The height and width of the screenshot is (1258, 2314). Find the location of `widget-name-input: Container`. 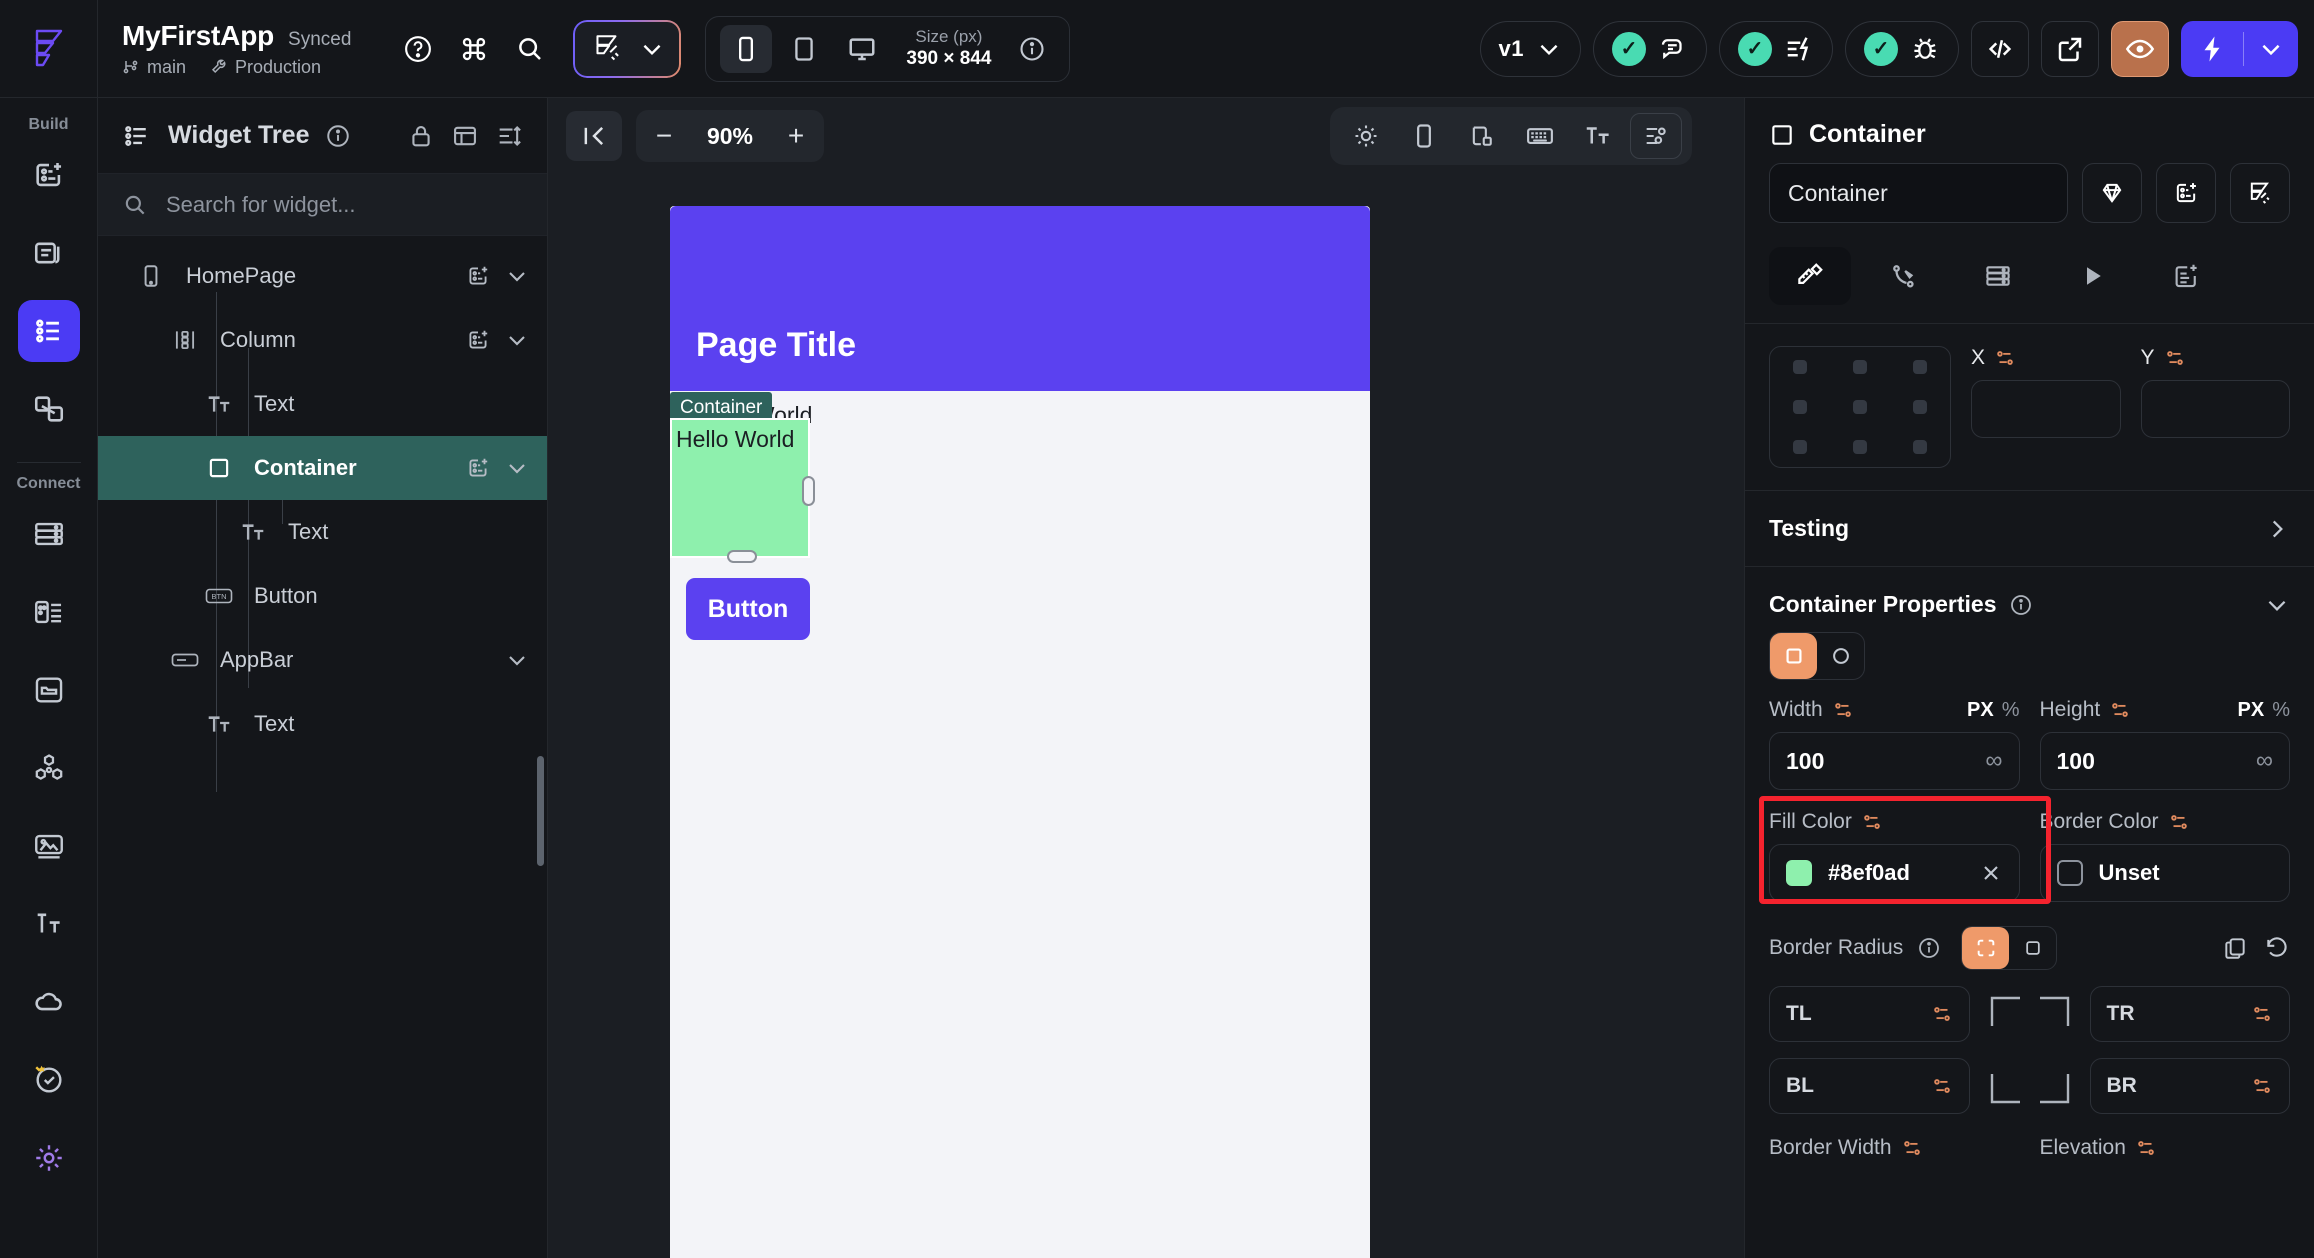

widget-name-input: Container is located at coordinates (1918, 193).